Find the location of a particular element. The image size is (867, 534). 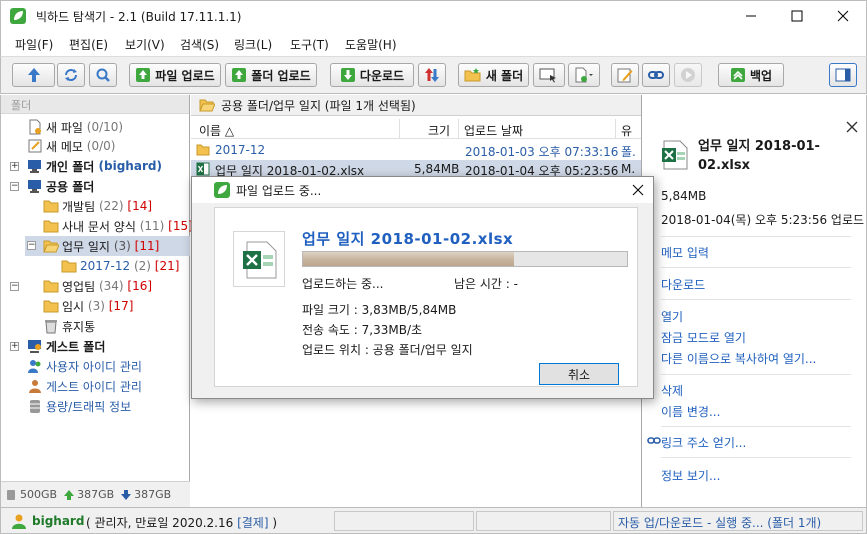

transfer-button is located at coordinates (432, 75).